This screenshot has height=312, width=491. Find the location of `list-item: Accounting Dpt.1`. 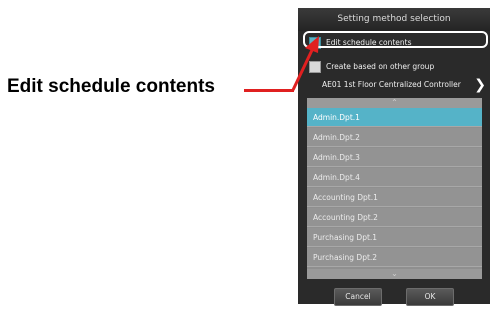

list-item: Accounting Dpt.1 is located at coordinates (394, 197).